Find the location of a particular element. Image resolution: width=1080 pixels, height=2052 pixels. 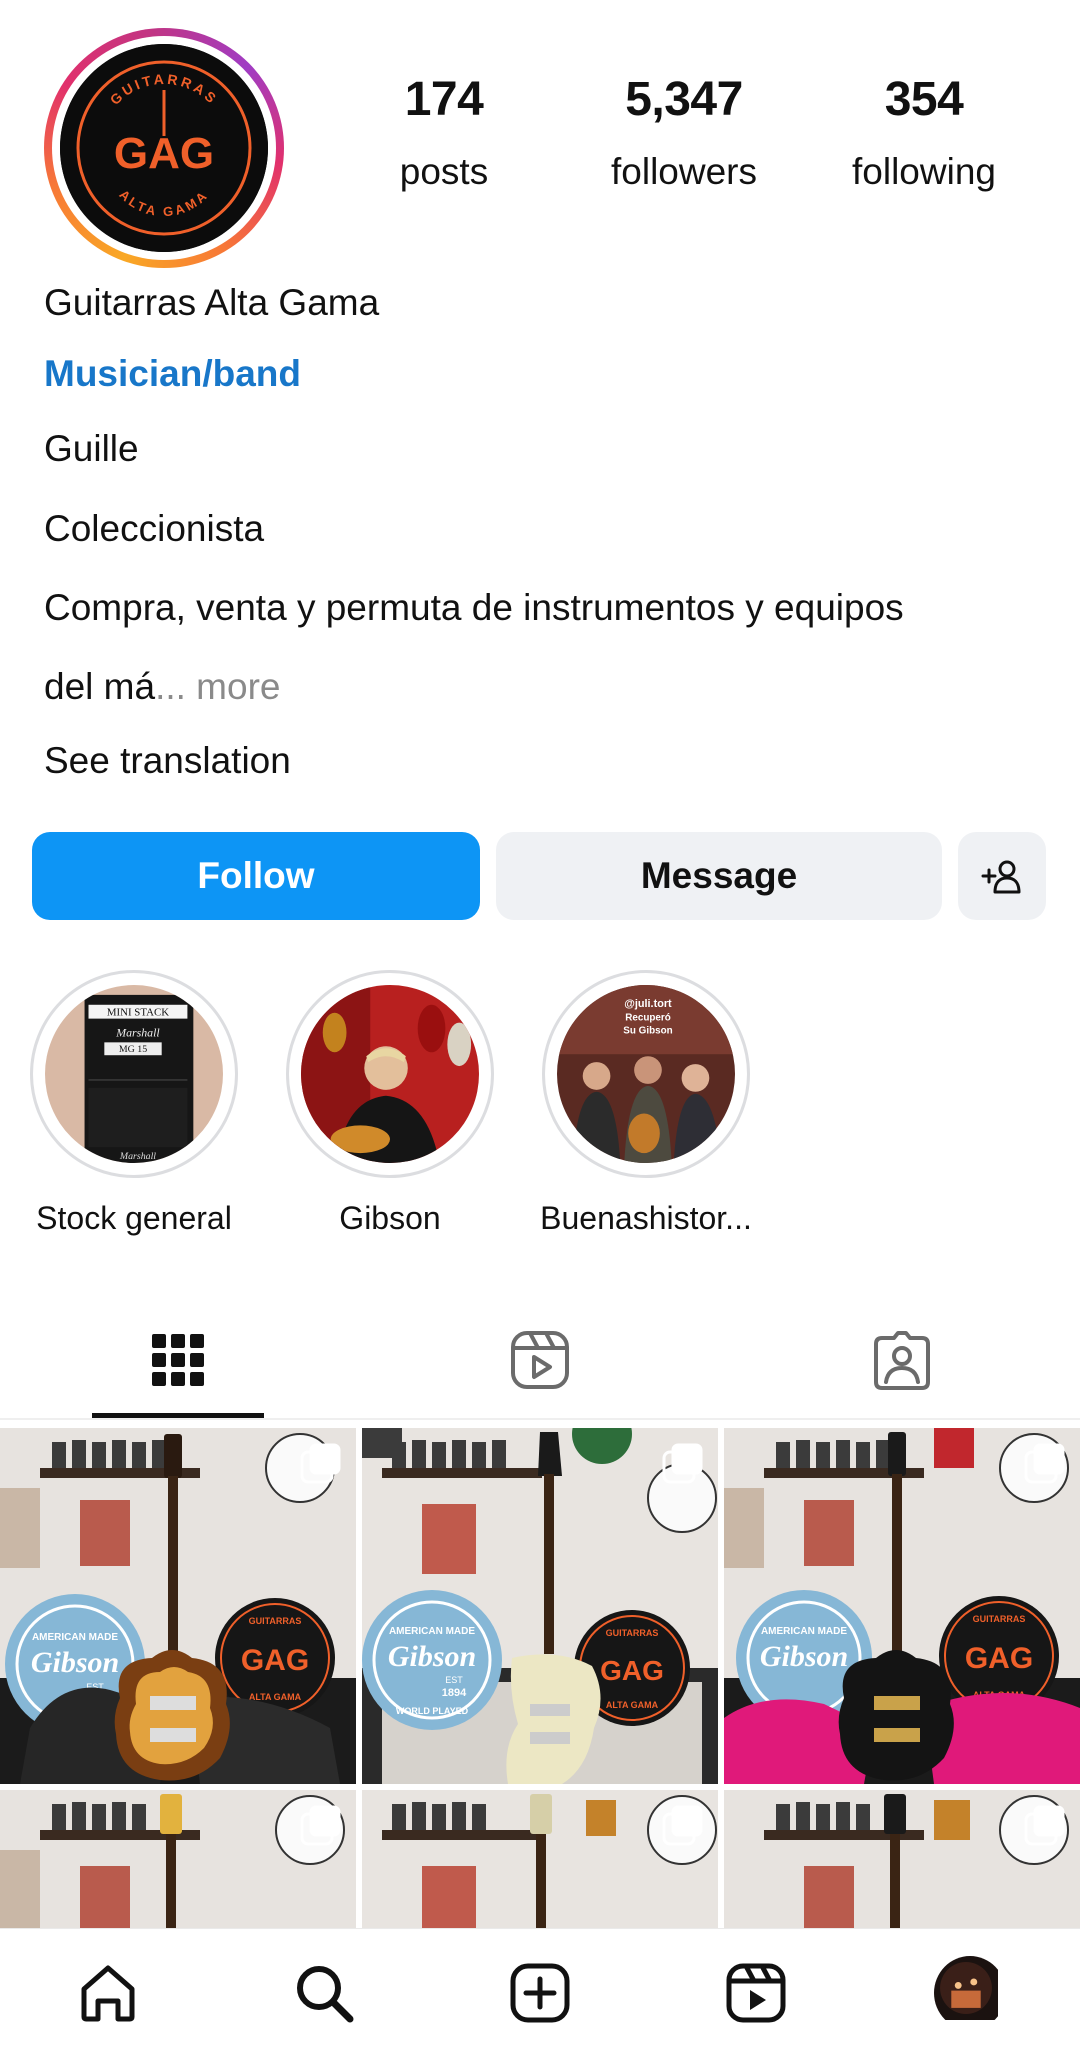

svg-text: EST is located at coordinates (454, 1680).